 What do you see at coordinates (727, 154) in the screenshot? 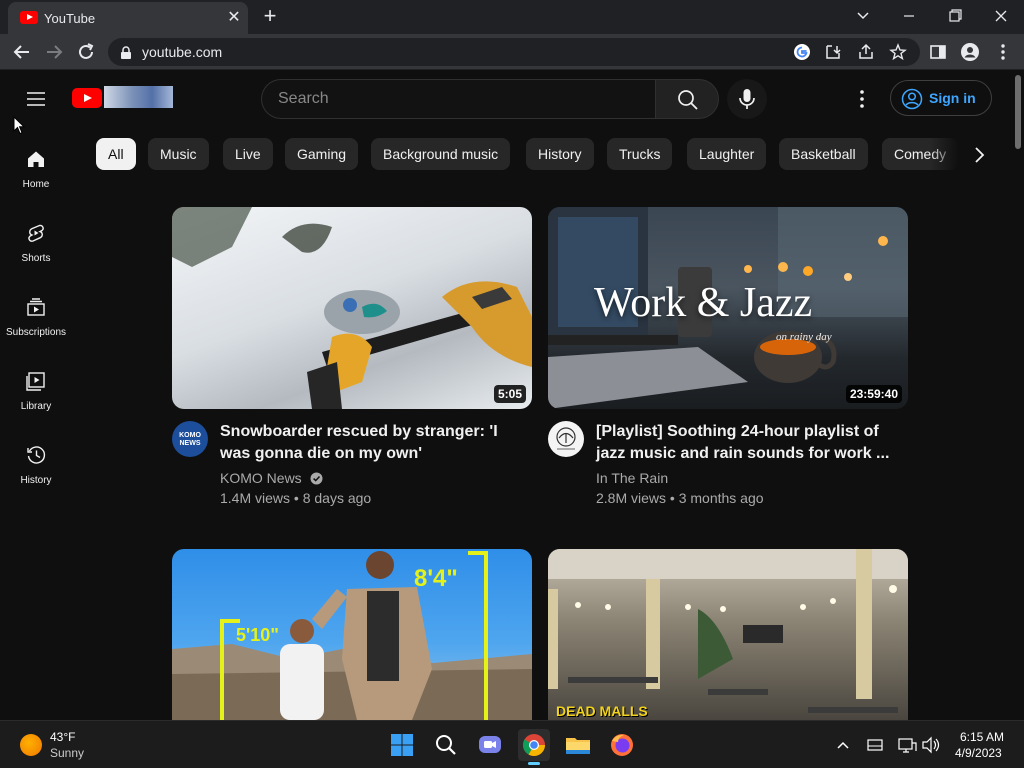
I see `chip-laughter: Laughter` at bounding box center [727, 154].